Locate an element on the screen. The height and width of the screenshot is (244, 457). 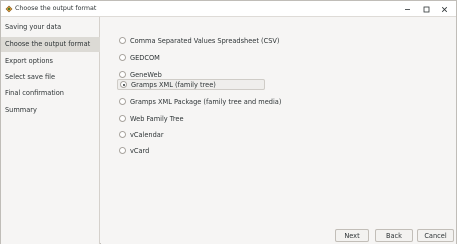
gramps-app-icon is located at coordinates (9, 9).